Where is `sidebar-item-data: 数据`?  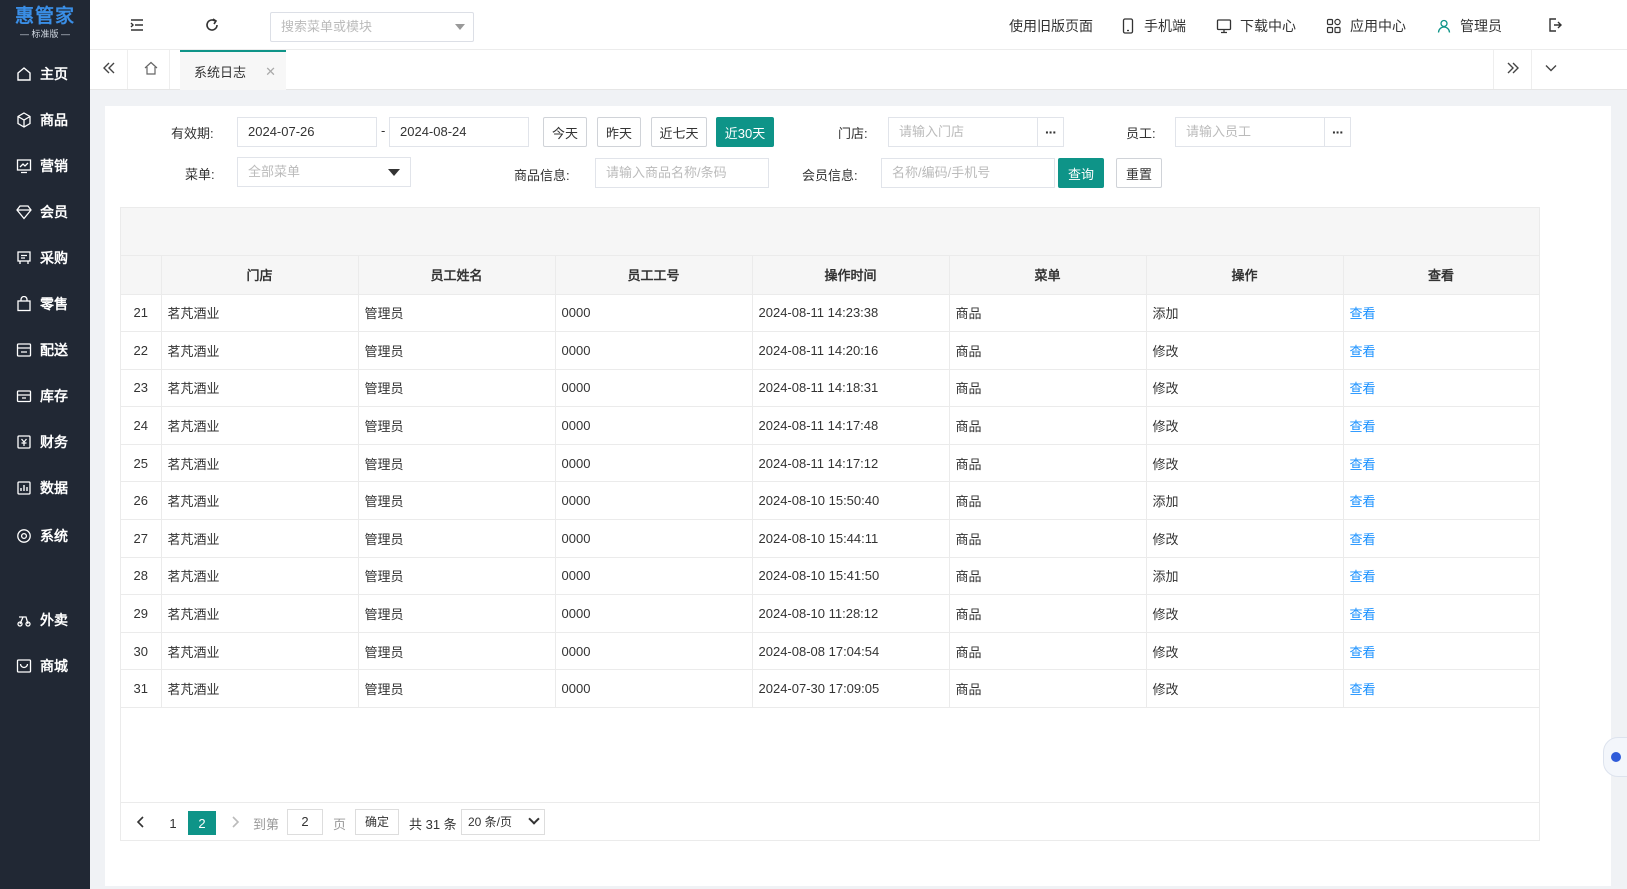
sidebar-item-data: 数据 is located at coordinates (45, 488).